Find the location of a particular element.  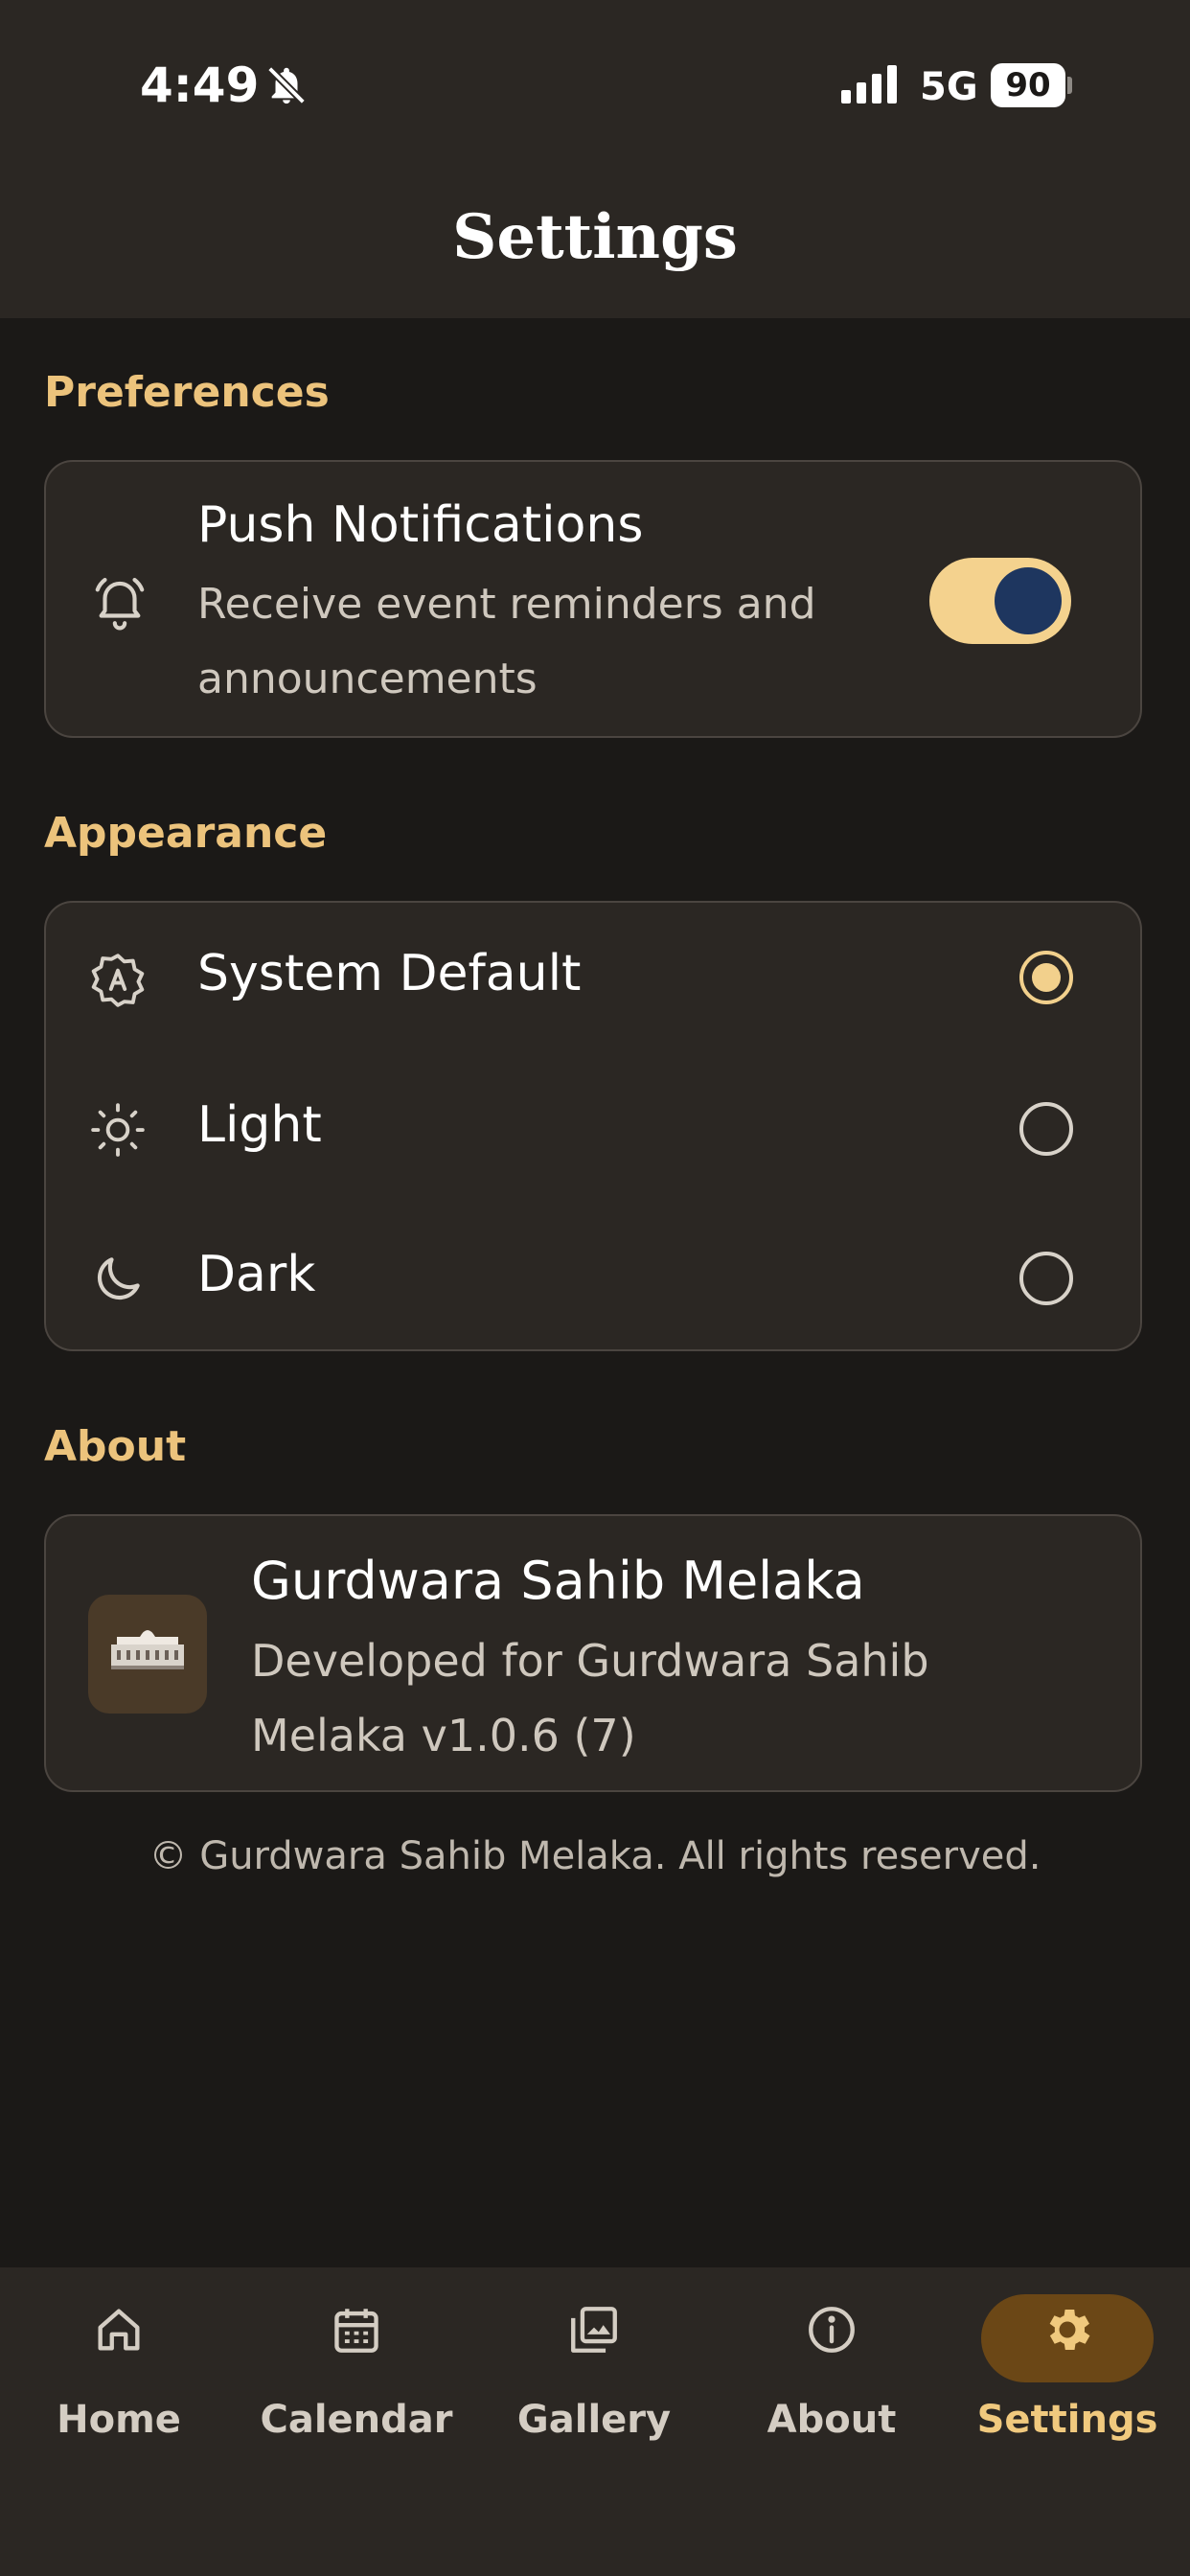

top-bar: 4:49 5G 90 Settings is located at coordinates (595, 159).